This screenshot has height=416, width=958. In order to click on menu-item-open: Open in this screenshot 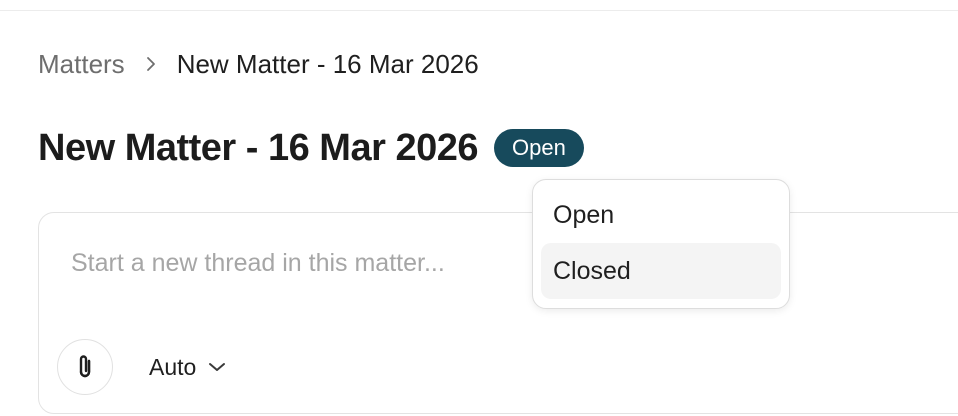, I will do `click(661, 215)`.